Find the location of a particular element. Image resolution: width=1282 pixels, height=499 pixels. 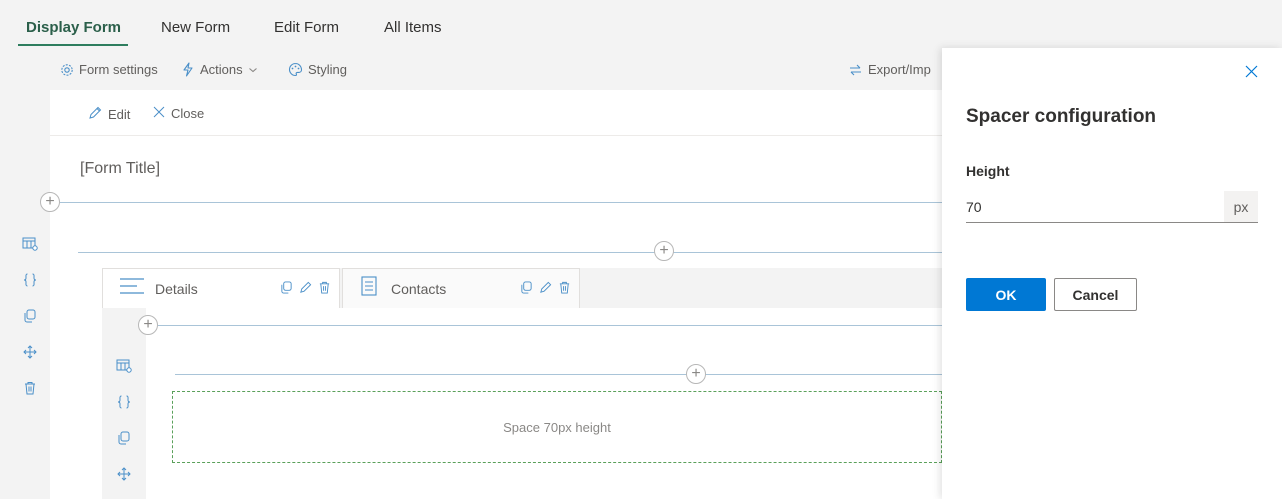

tab-new-form: New Form is located at coordinates (195, 27).